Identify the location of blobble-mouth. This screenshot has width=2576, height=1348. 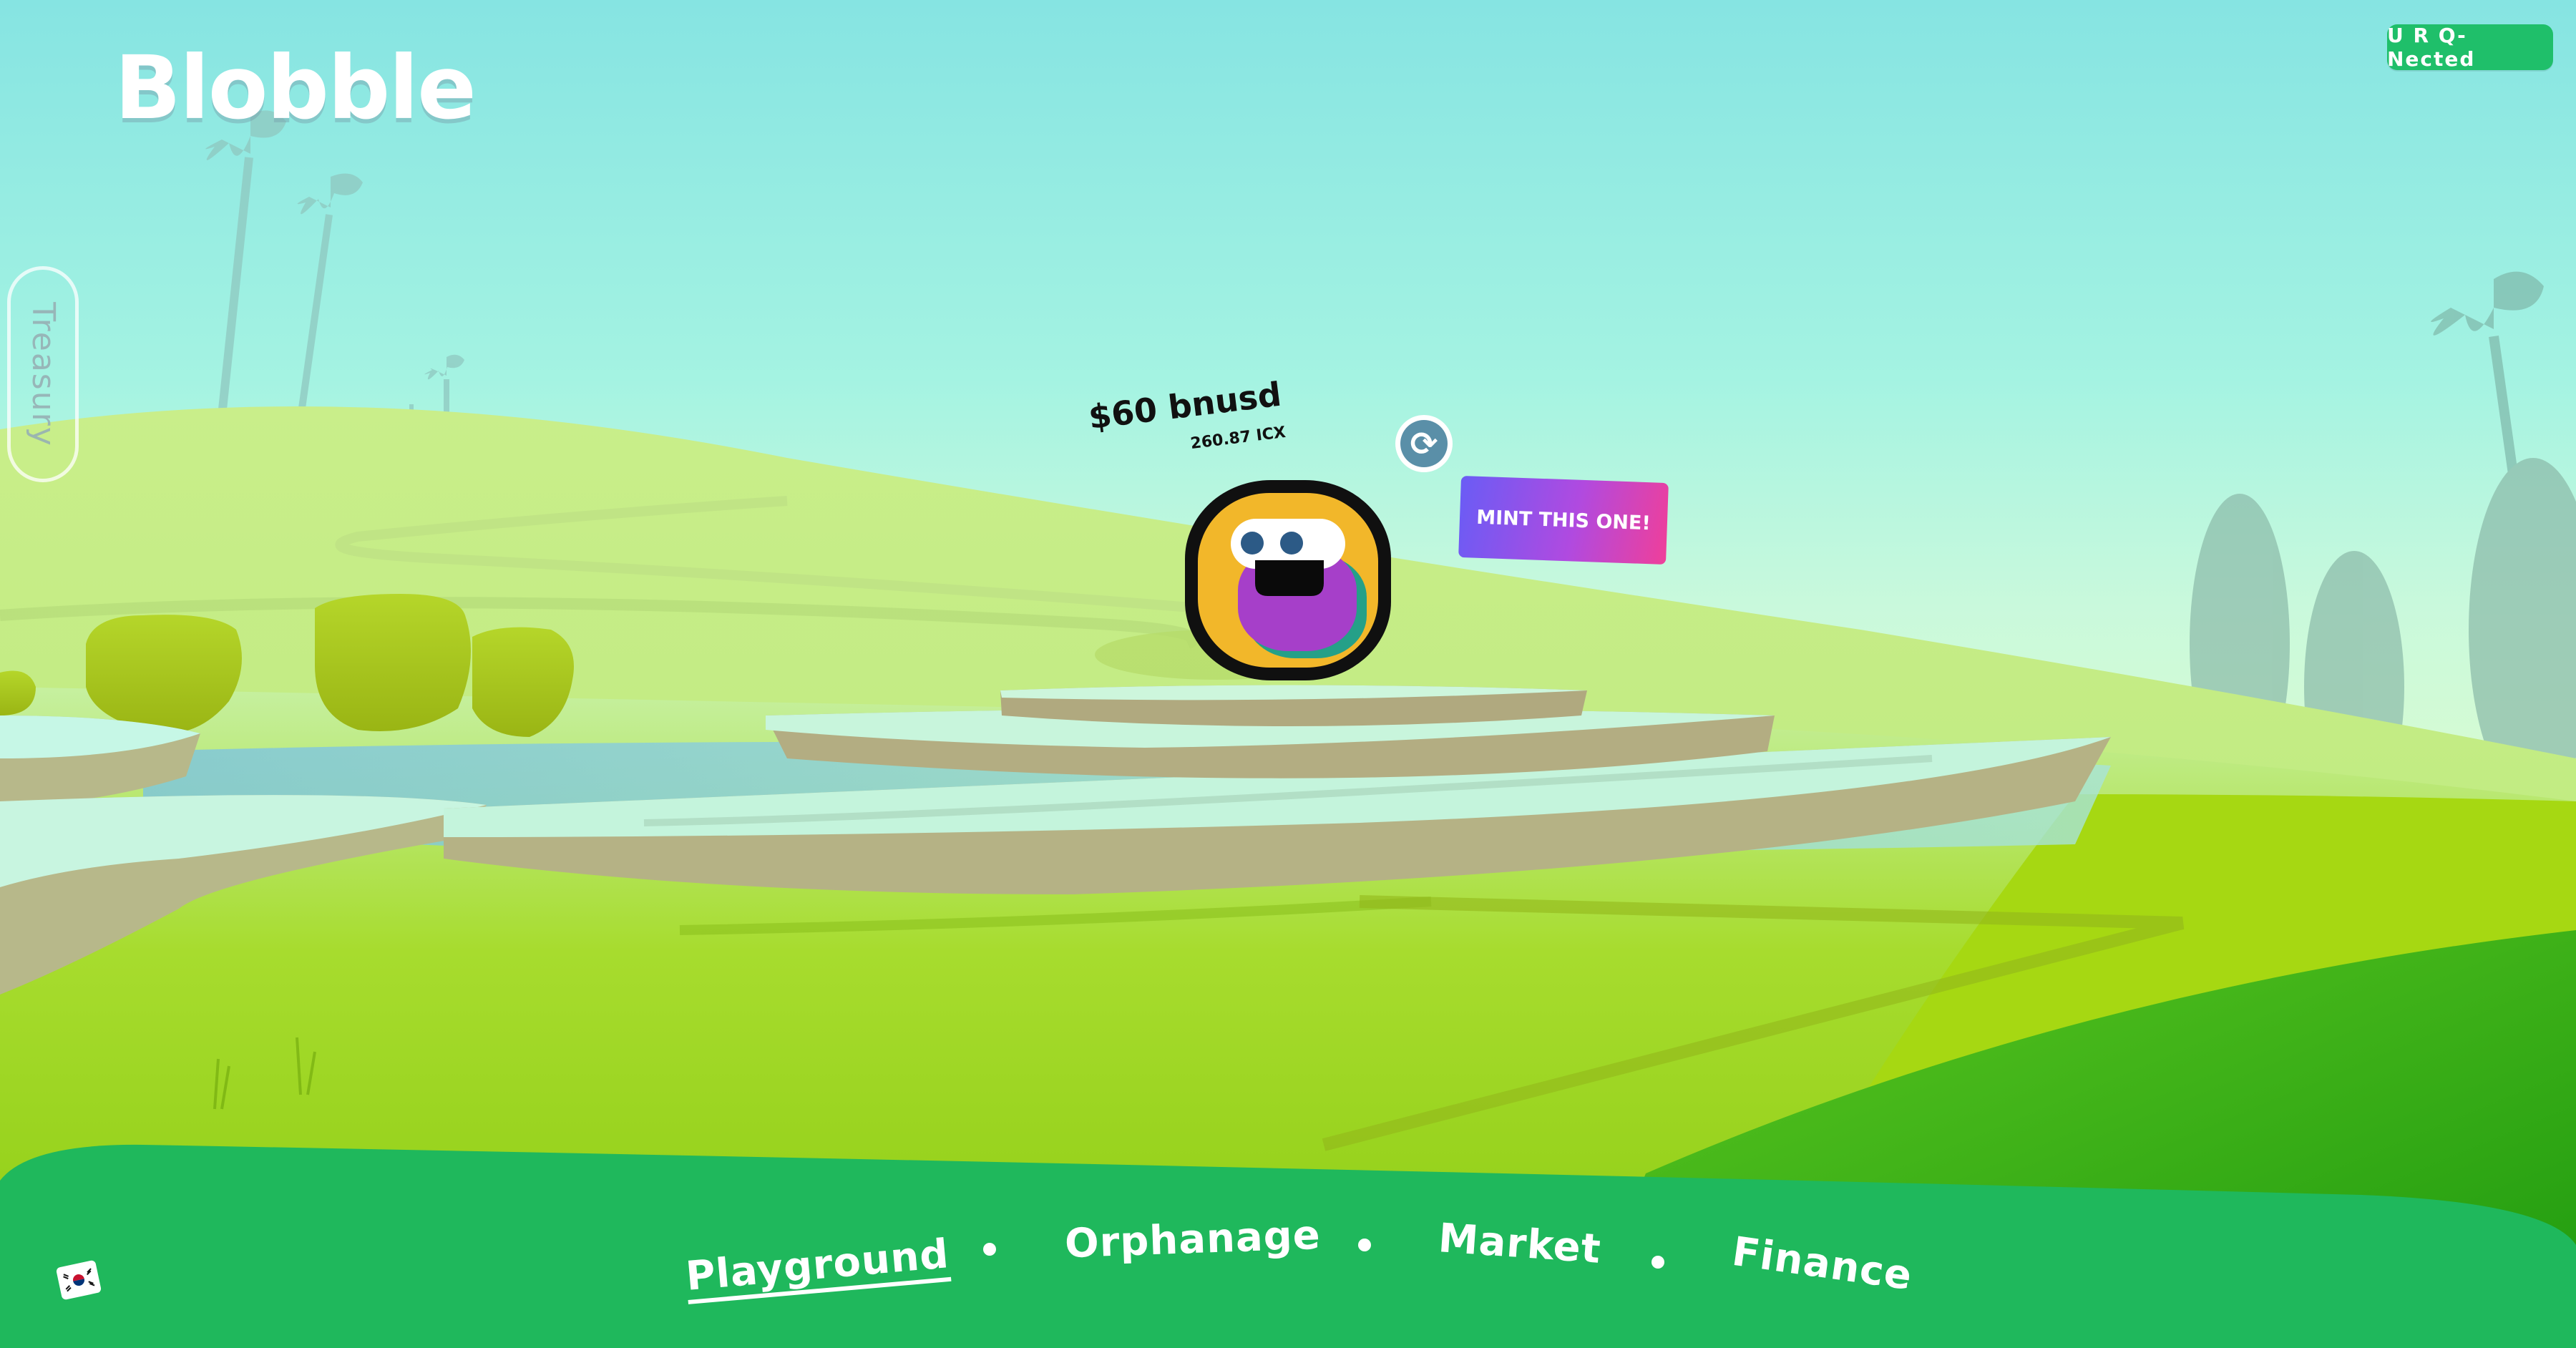
(1289, 578).